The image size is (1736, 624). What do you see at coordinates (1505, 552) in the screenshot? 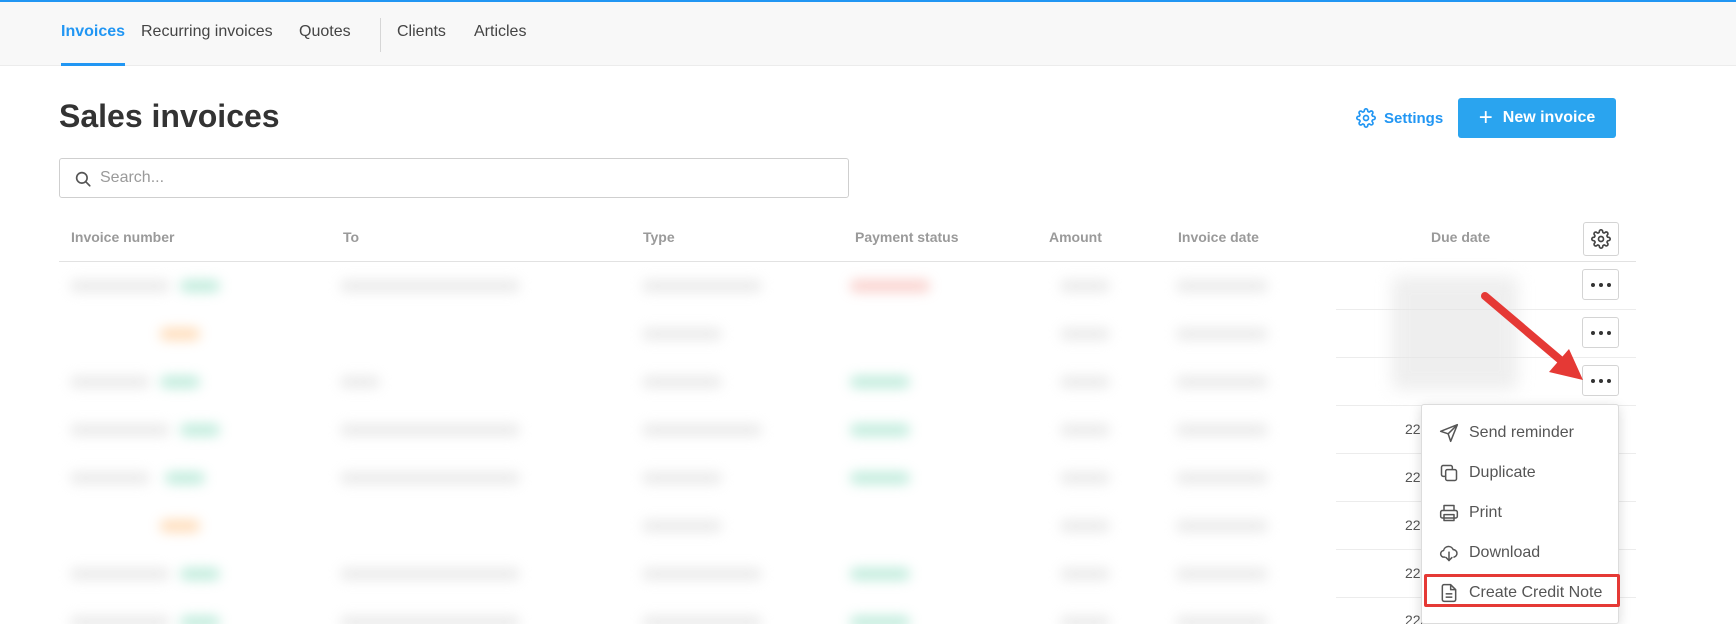
I see `menu-item-label: Download` at bounding box center [1505, 552].